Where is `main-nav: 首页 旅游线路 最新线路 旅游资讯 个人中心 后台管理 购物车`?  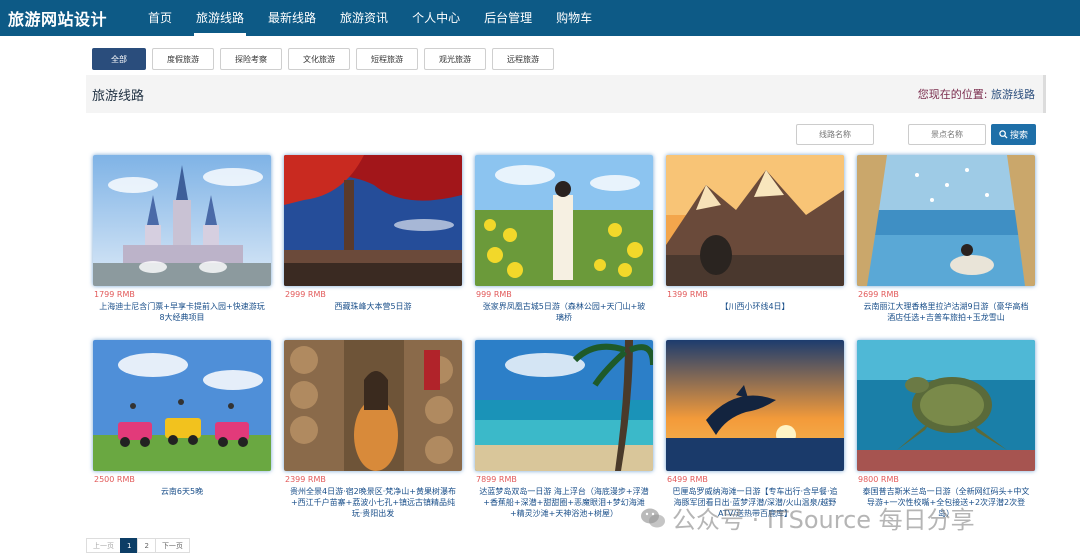
main-nav: 首页 旅游线路 最新线路 旅游资讯 个人中心 后台管理 购物车 is located at coordinates (370, 18).